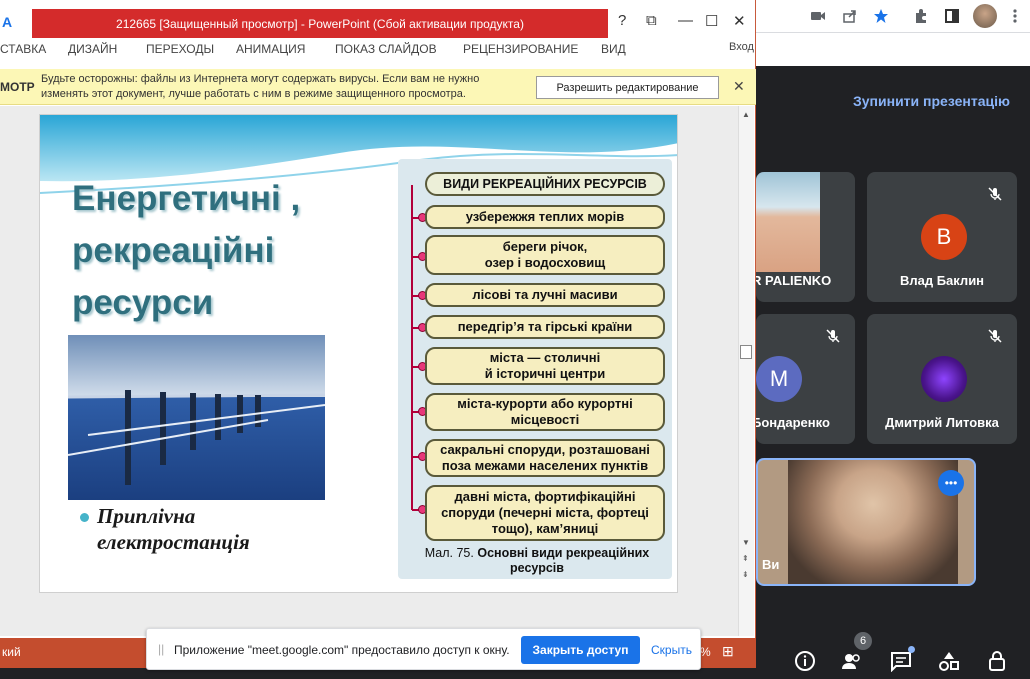 This screenshot has width=1030, height=679. I want to click on chat-notification-dot, so click(911, 649).